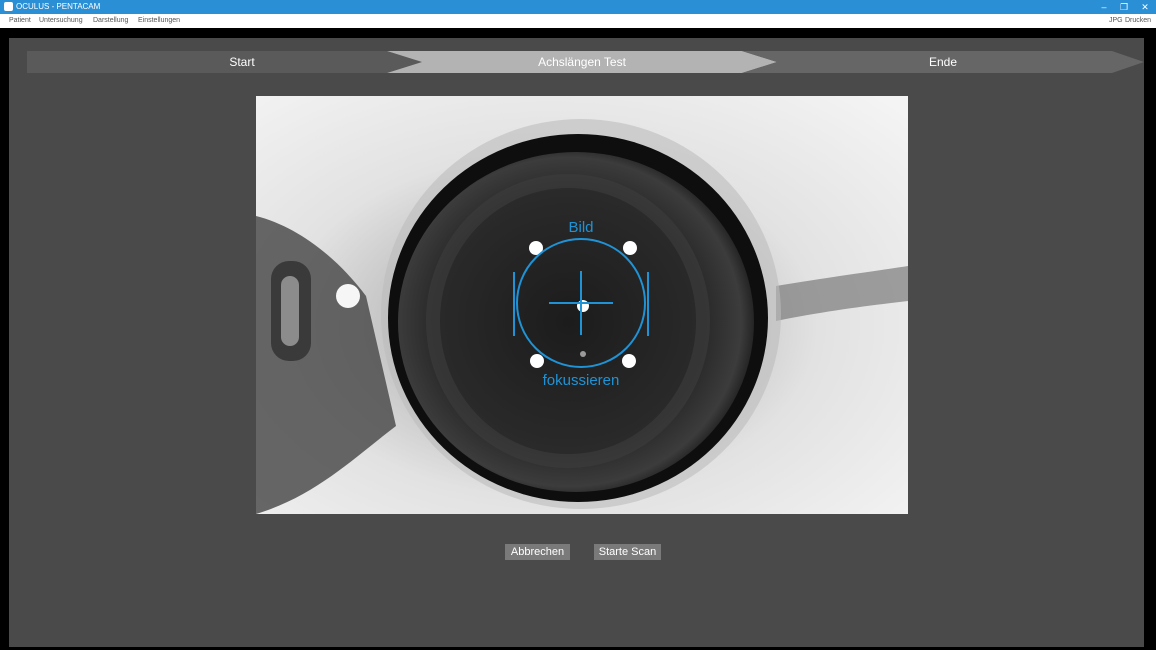  Describe the element at coordinates (537, 552) in the screenshot. I see `cancel-button: Abbrechen` at that location.